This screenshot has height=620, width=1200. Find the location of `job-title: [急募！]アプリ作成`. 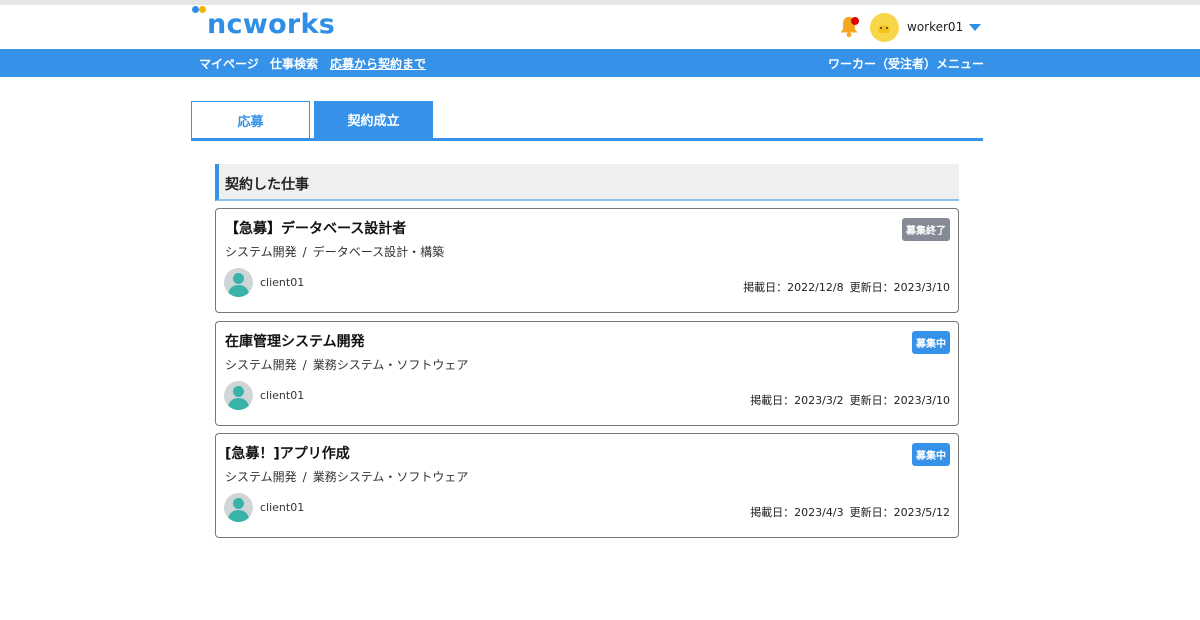

job-title: [急募！]アプリ作成 is located at coordinates (287, 453).